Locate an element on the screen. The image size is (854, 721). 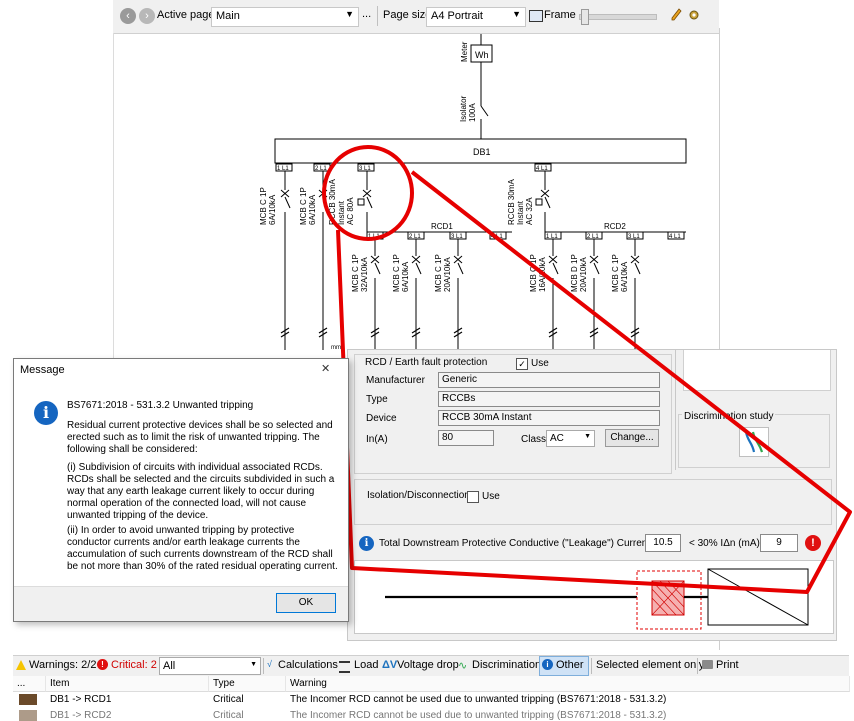
type-field: RCCBs is located at coordinates (549, 399).